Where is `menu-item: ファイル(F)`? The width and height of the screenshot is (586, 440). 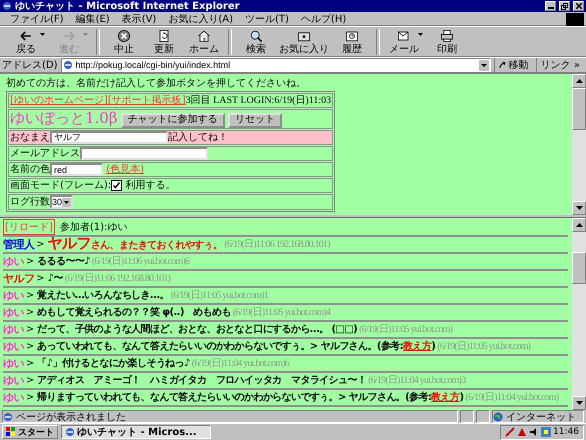
menu-item: ファイル(F) is located at coordinates (37, 19).